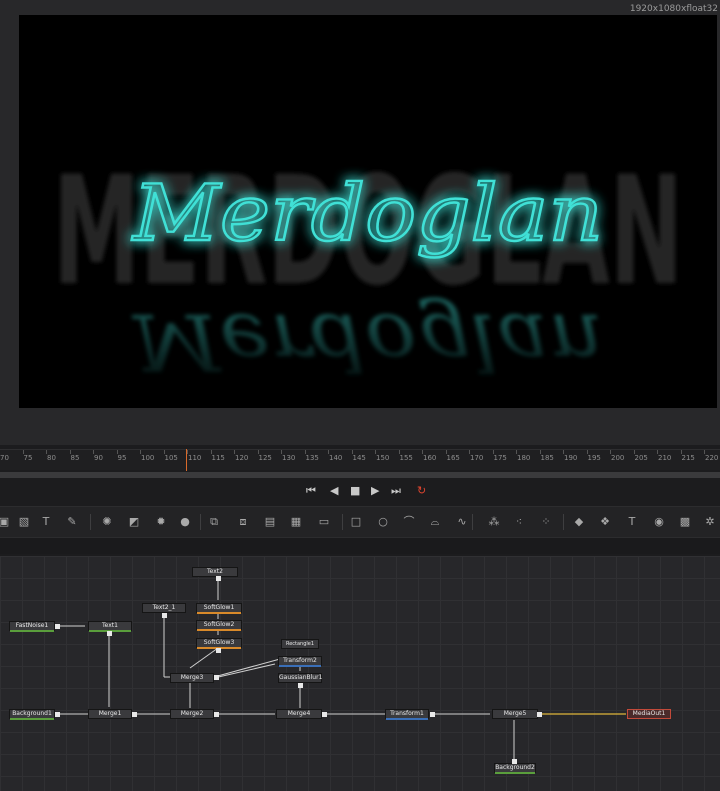  Describe the element at coordinates (406, 458) in the screenshot. I see `timeline-tick-label: 155` at that location.